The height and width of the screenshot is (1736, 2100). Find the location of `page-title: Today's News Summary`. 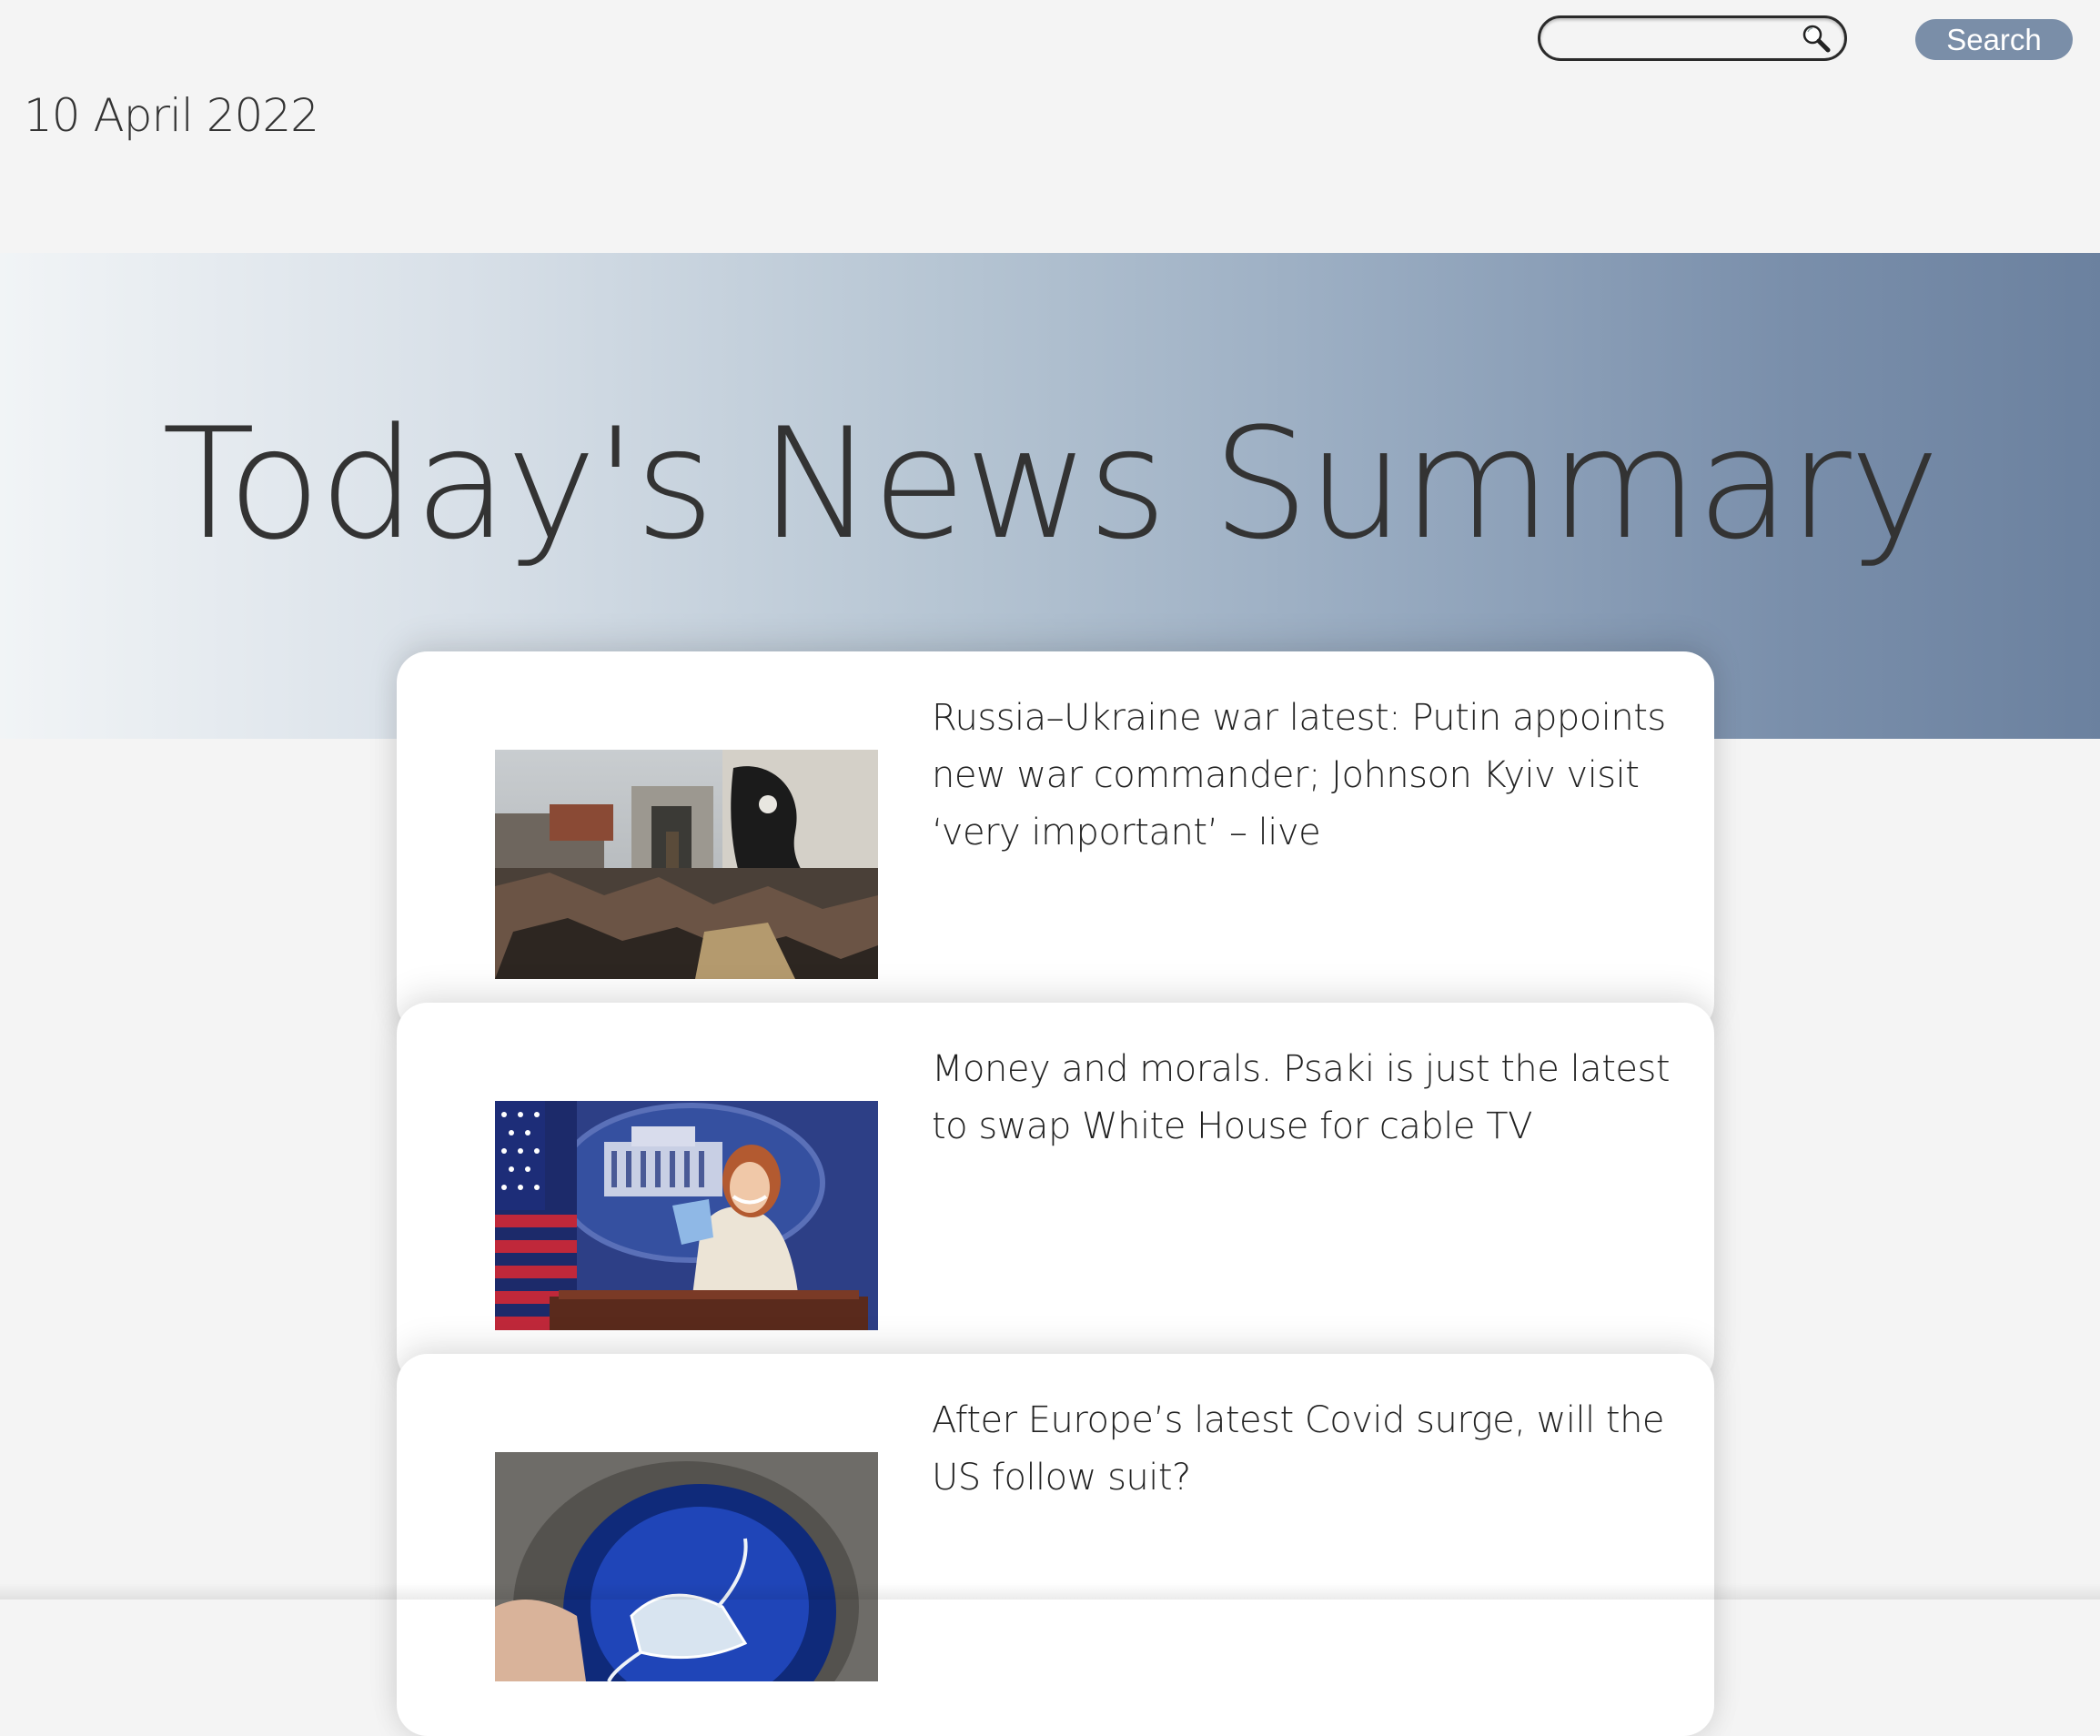

page-title: Today's News Summary is located at coordinates (1050, 484).